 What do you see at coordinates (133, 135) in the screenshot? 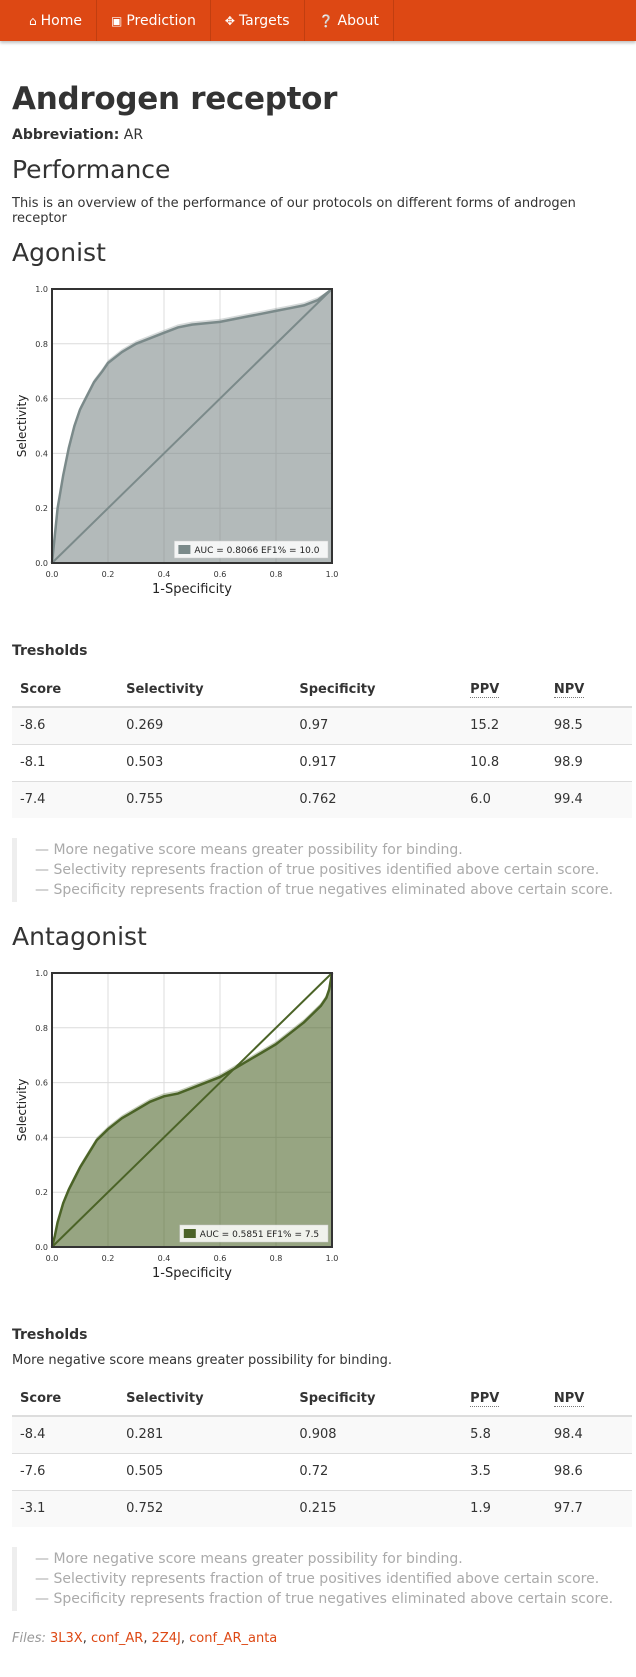
I see `abbreviation-value: AR` at bounding box center [133, 135].